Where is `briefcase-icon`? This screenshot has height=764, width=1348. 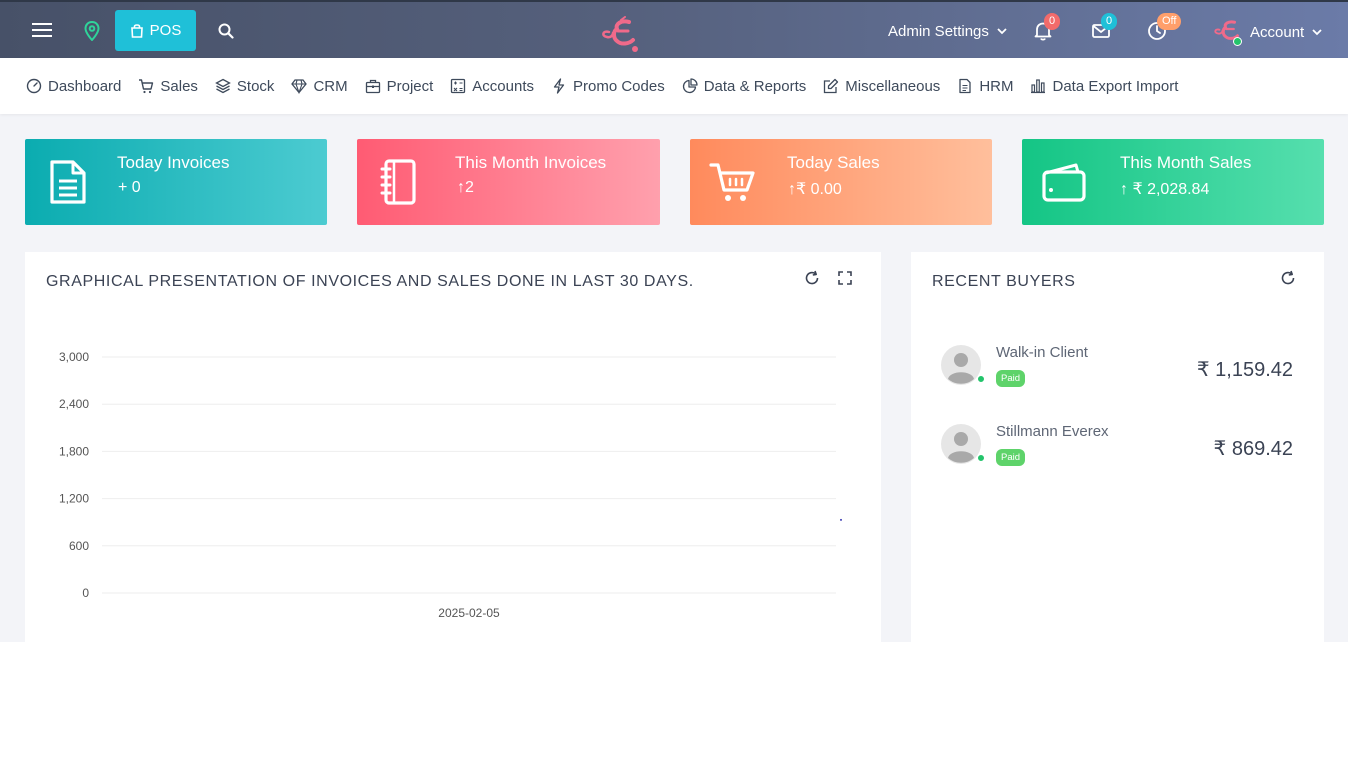
briefcase-icon is located at coordinates (372, 86).